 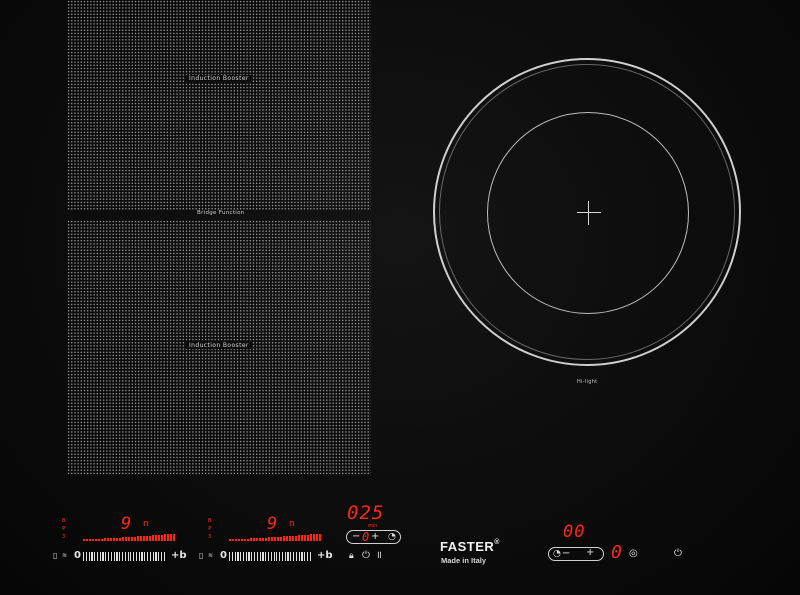 What do you see at coordinates (219, 78) in the screenshot?
I see `zone-top-label: Induction Booster` at bounding box center [219, 78].